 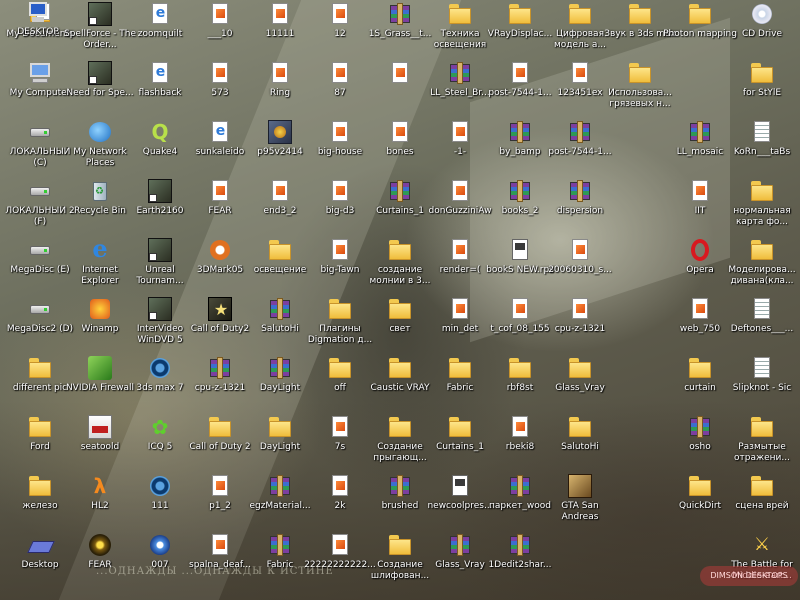 I want to click on winamp-icon, so click(x=100, y=309).